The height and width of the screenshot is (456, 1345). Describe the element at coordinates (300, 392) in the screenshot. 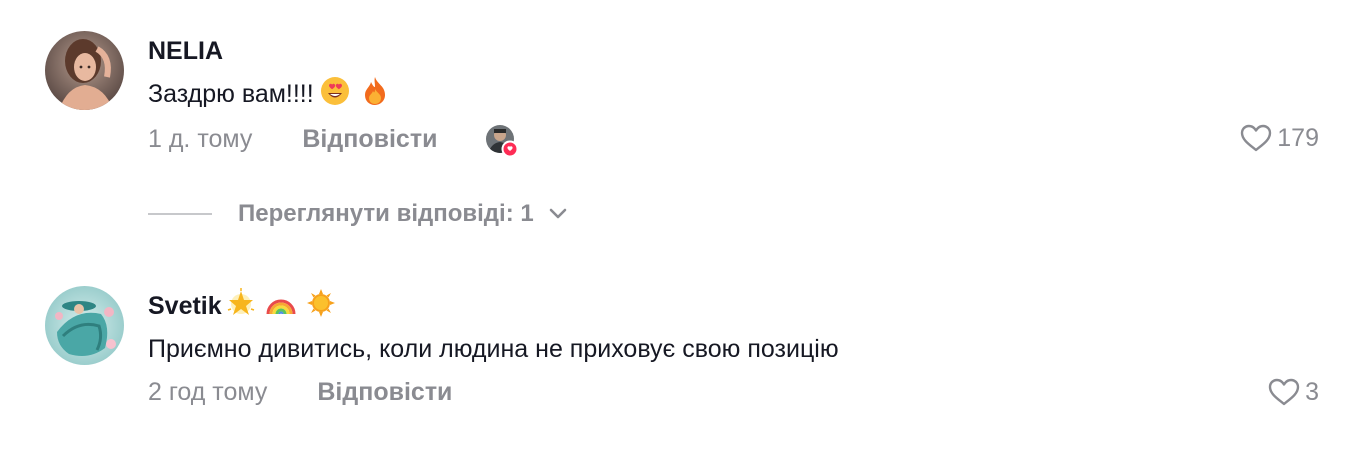

I see `comment-meta: 2 год тому Відповісти` at that location.